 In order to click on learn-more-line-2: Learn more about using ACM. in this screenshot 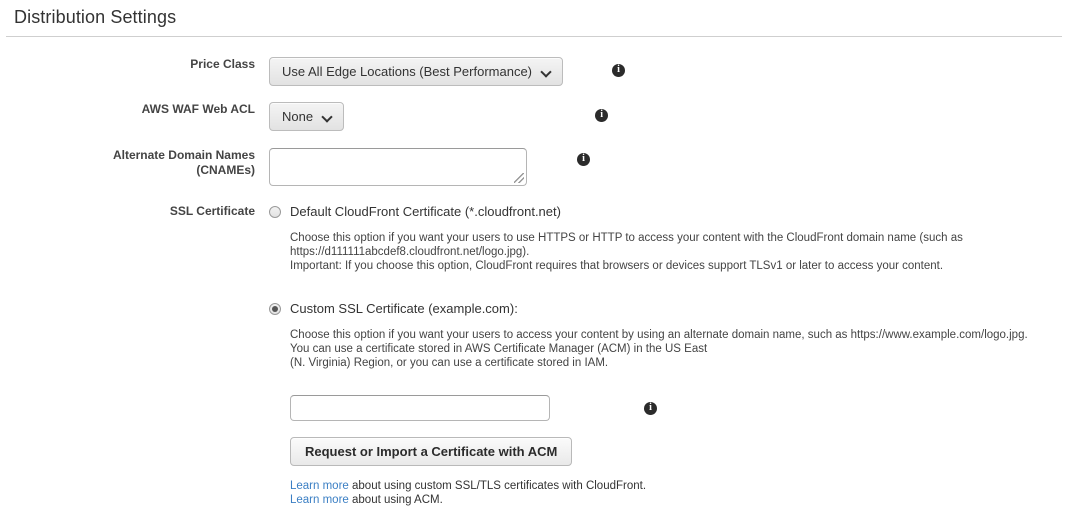, I will do `click(468, 500)`.